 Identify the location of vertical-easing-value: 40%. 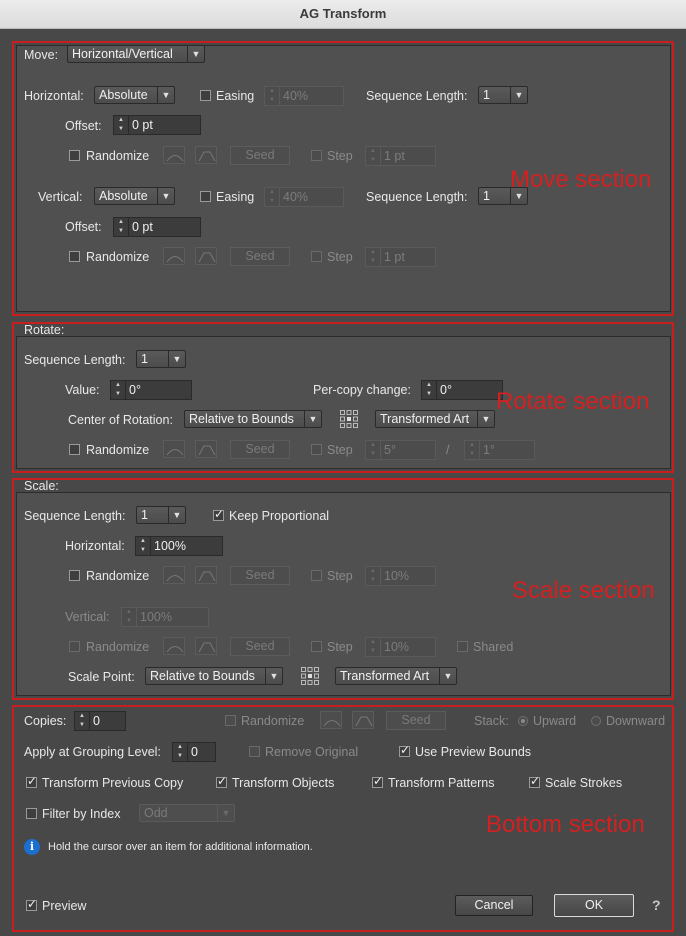
(296, 197).